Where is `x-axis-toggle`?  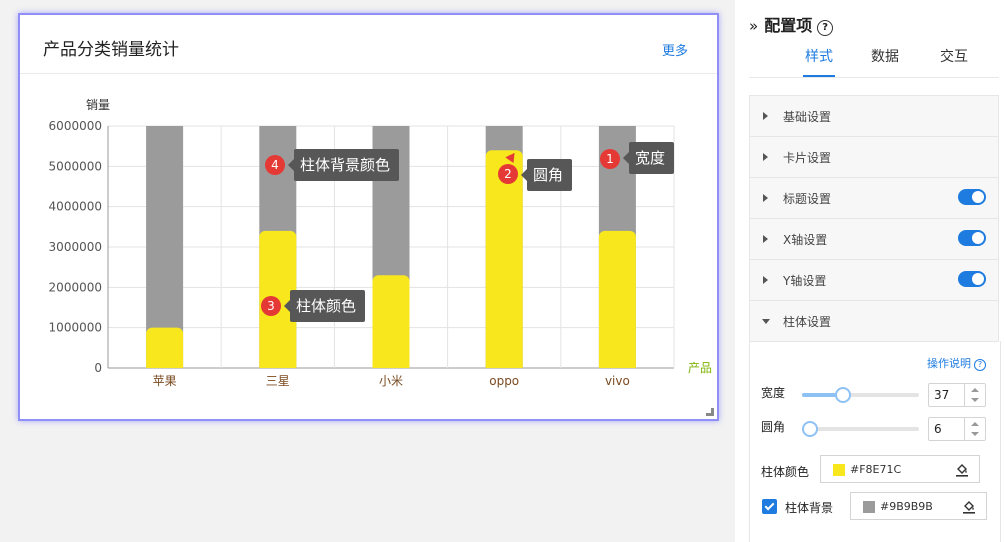 x-axis-toggle is located at coordinates (972, 238).